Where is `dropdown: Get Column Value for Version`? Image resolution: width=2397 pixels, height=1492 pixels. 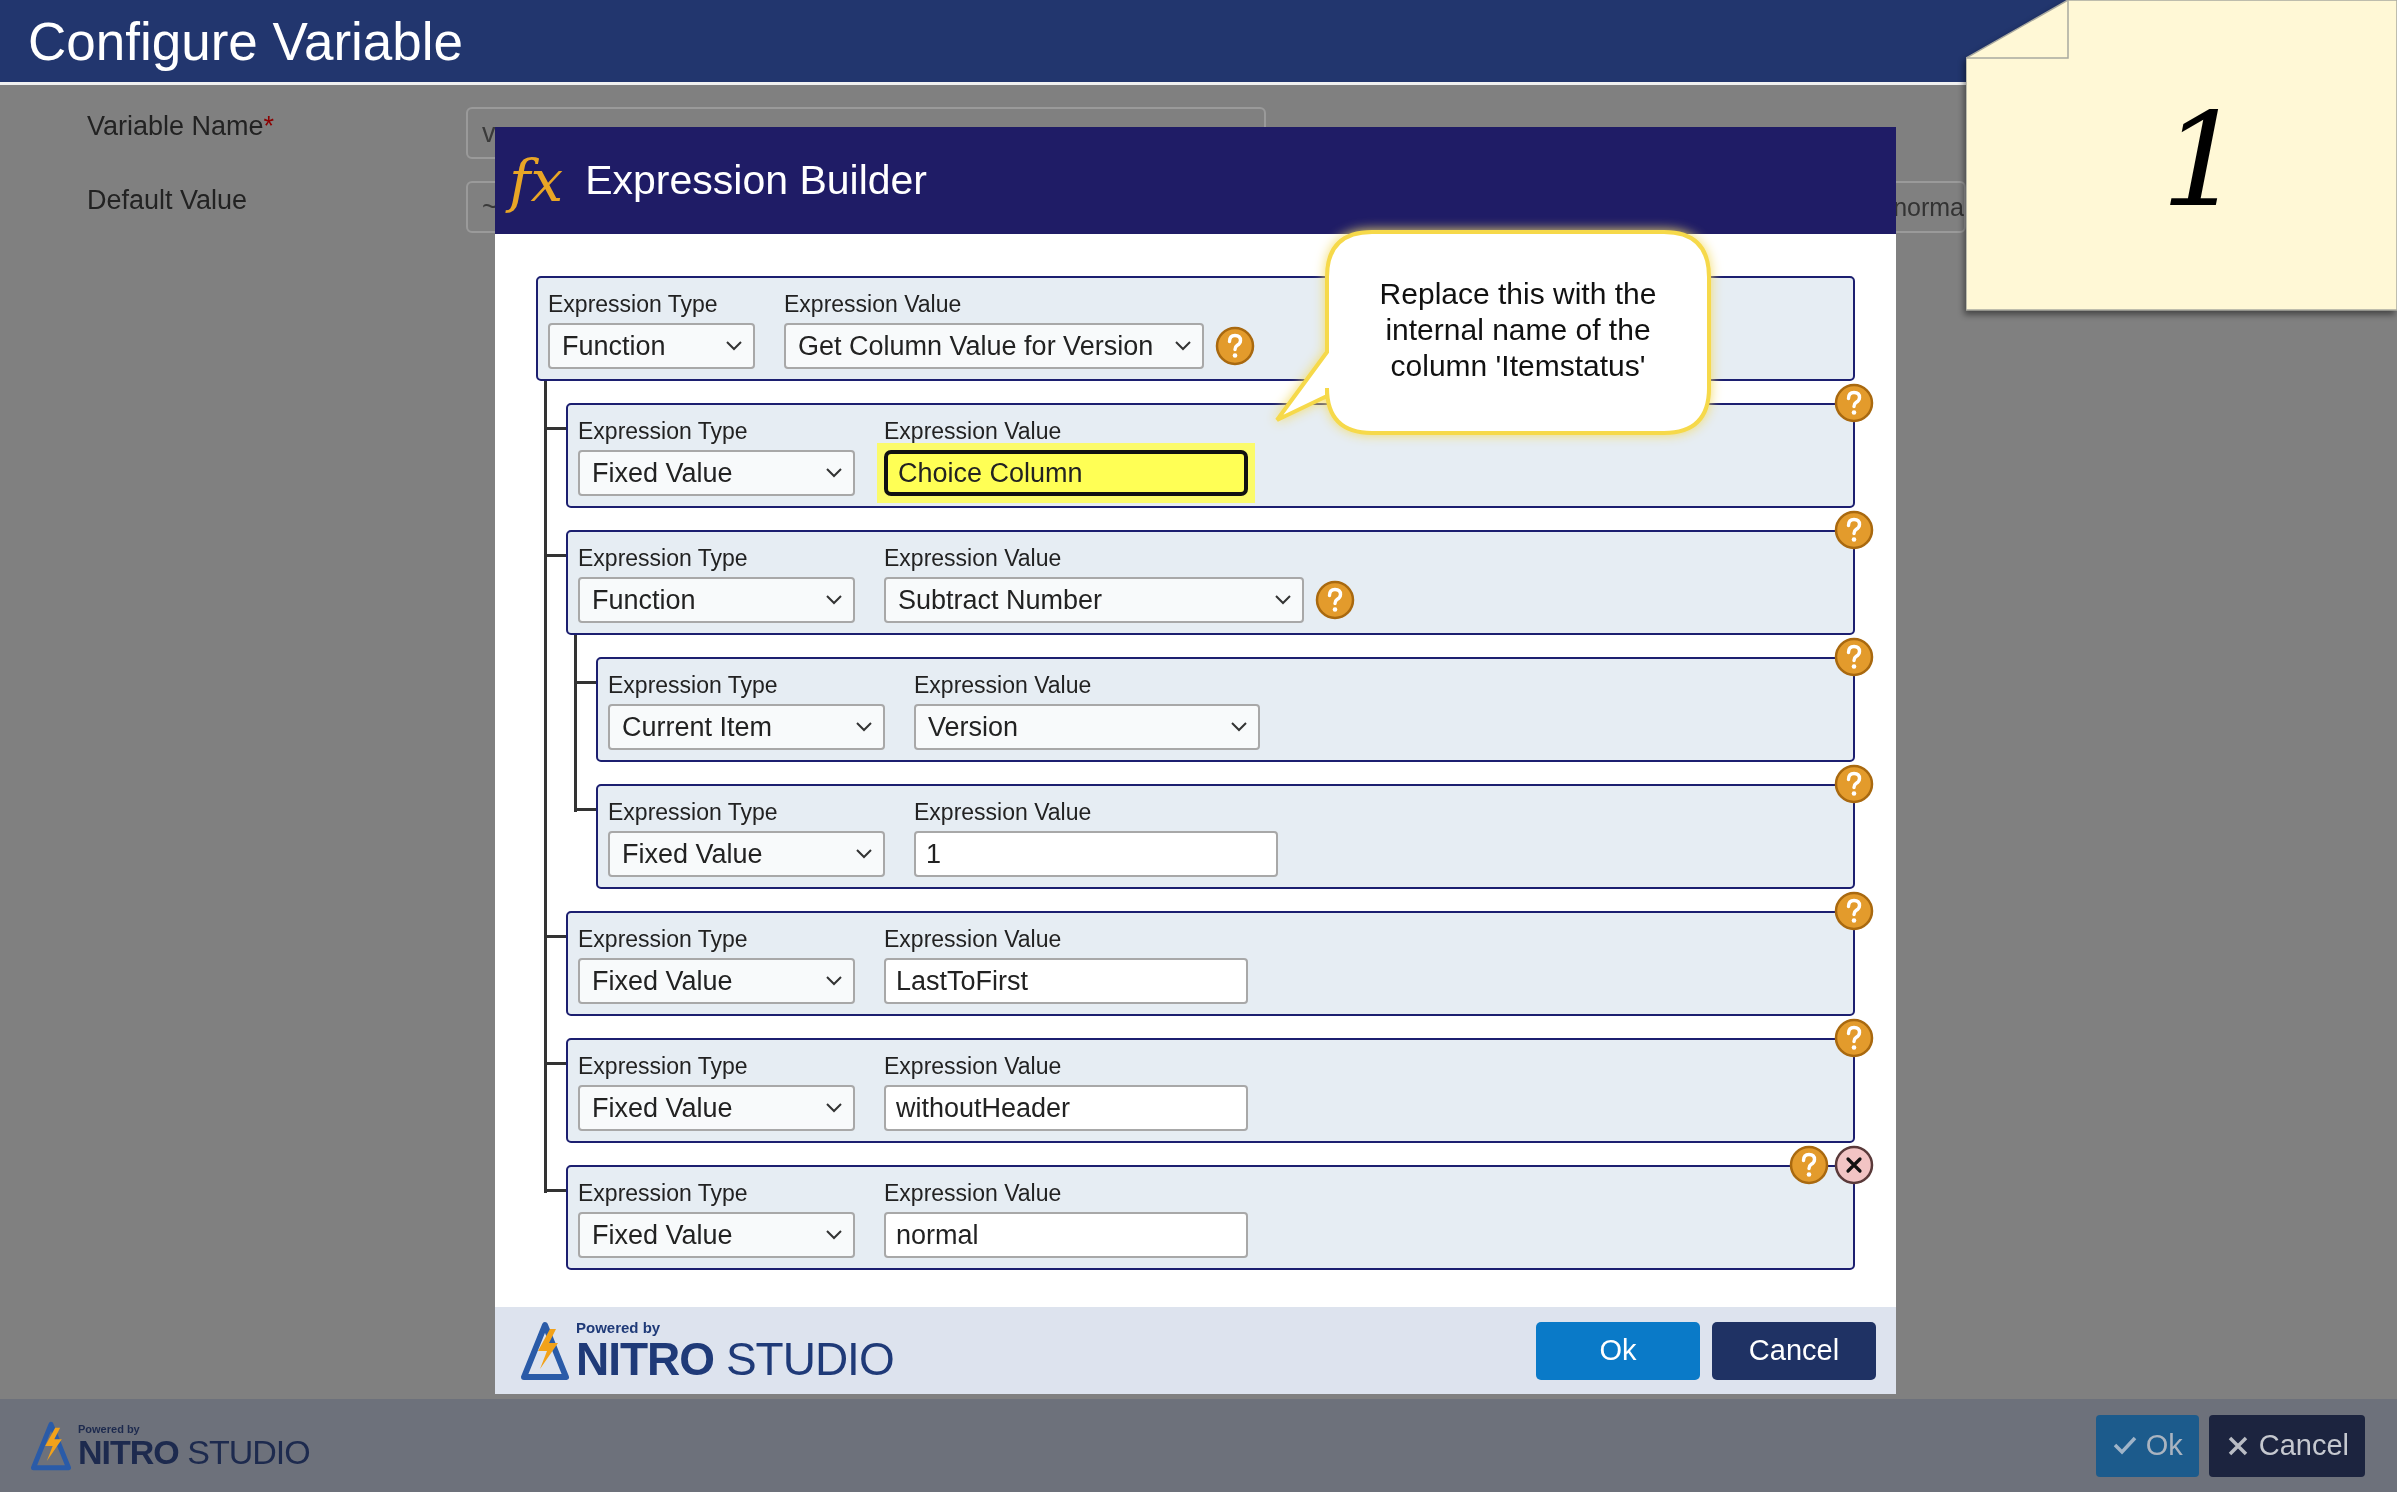 dropdown: Get Column Value for Version is located at coordinates (994, 346).